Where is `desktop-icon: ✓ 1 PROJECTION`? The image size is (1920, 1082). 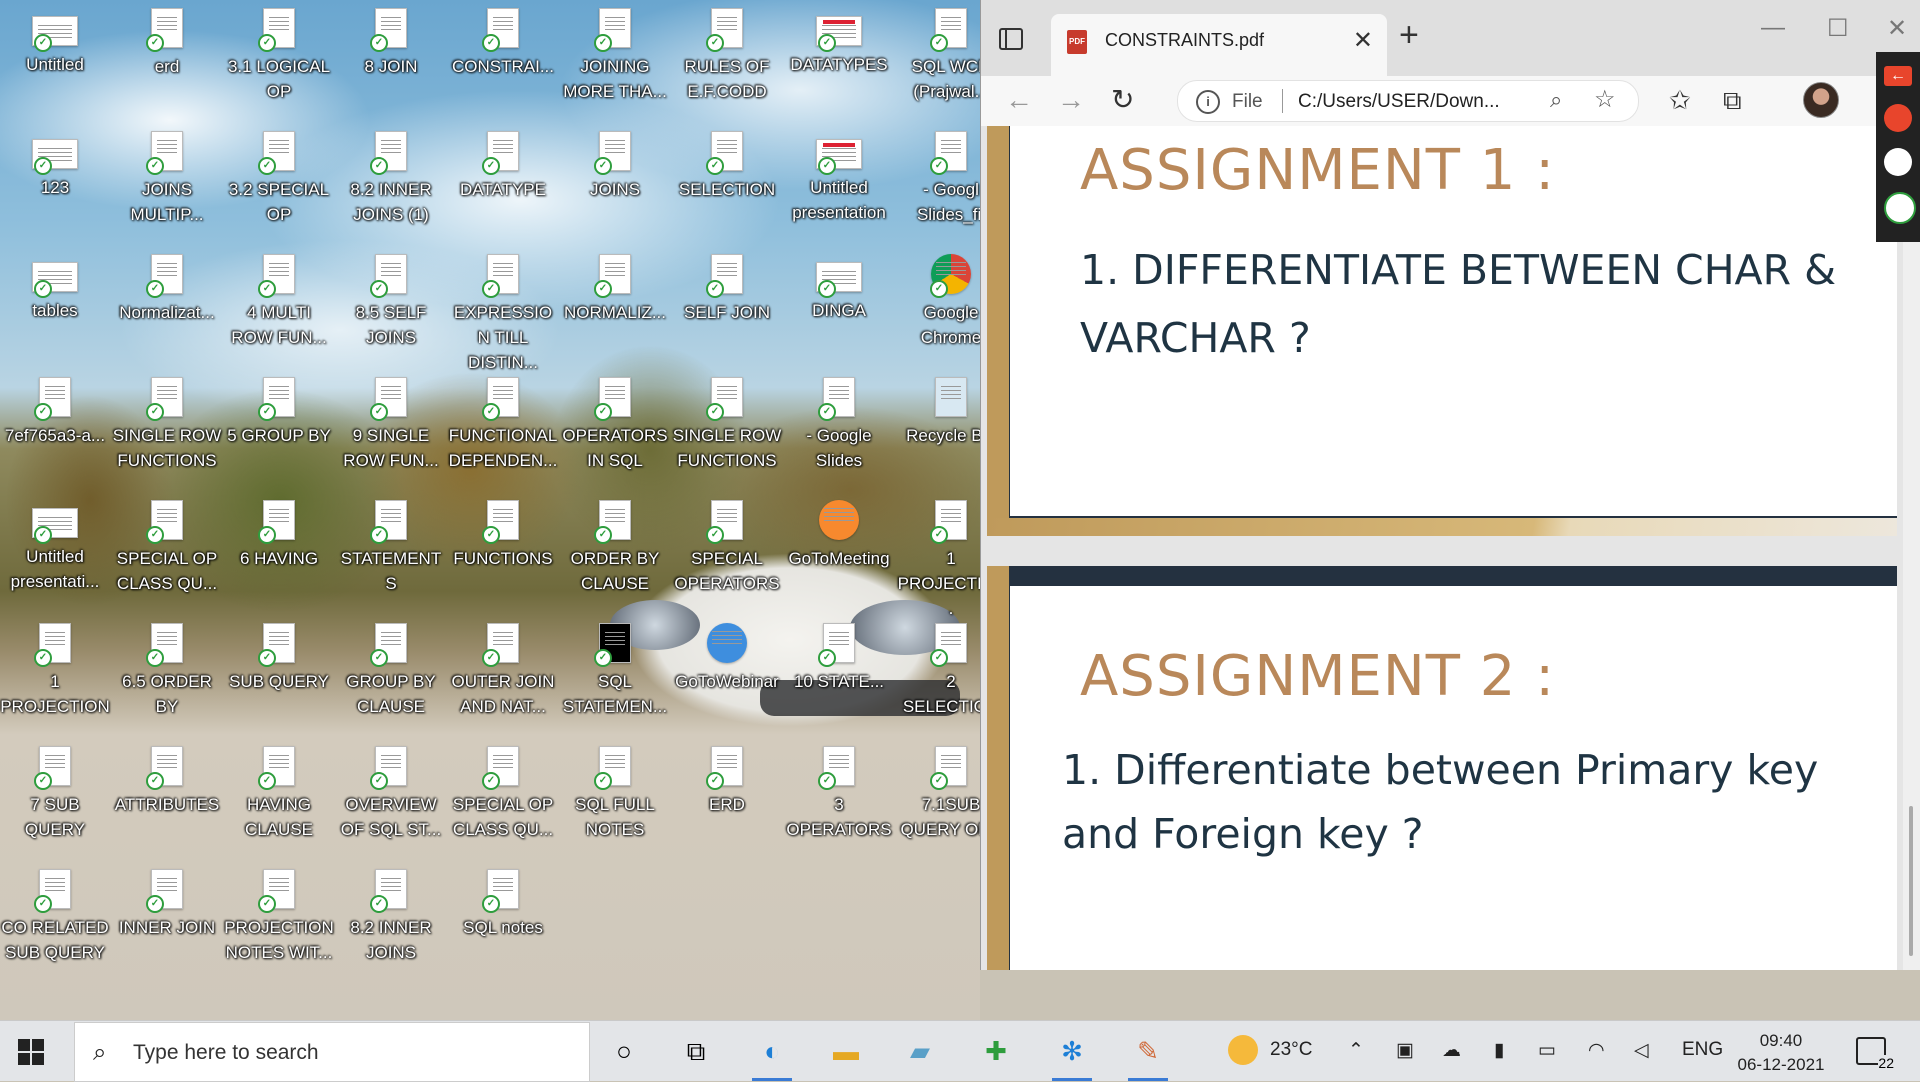 desktop-icon: ✓ 1 PROJECTION is located at coordinates (55, 671).